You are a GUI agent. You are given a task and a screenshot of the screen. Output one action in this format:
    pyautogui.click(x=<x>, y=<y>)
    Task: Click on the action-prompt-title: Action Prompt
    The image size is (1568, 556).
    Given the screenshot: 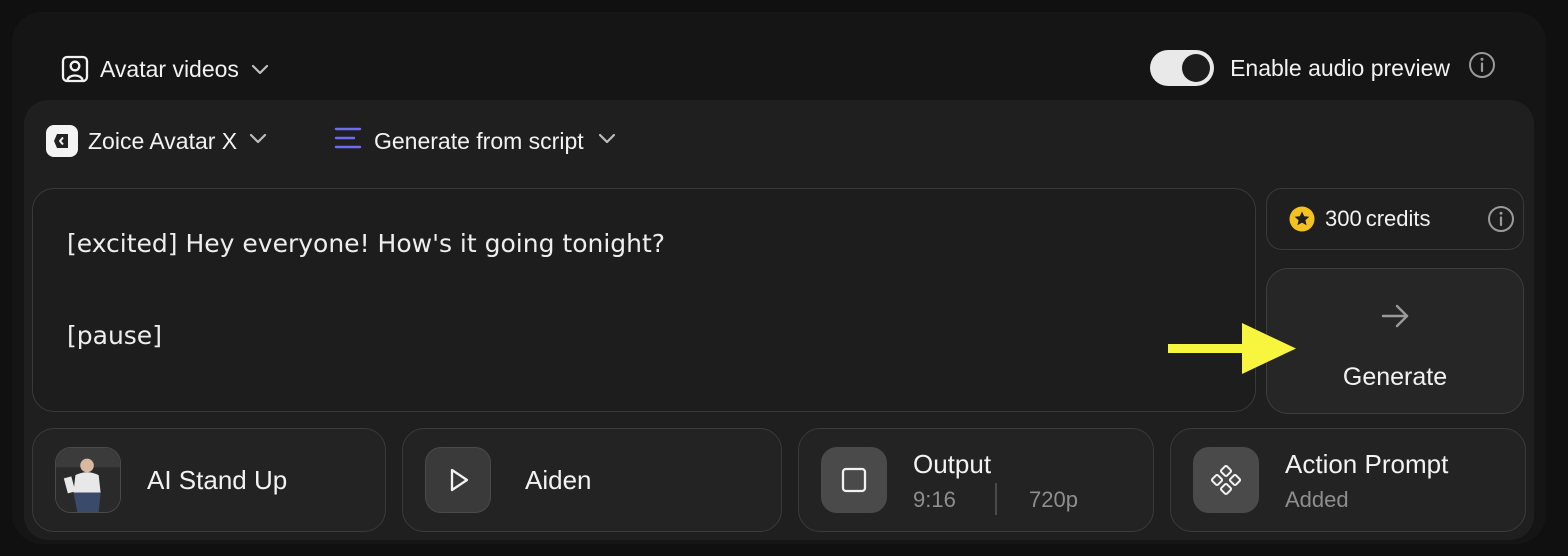 What is the action you would take?
    pyautogui.click(x=1367, y=464)
    